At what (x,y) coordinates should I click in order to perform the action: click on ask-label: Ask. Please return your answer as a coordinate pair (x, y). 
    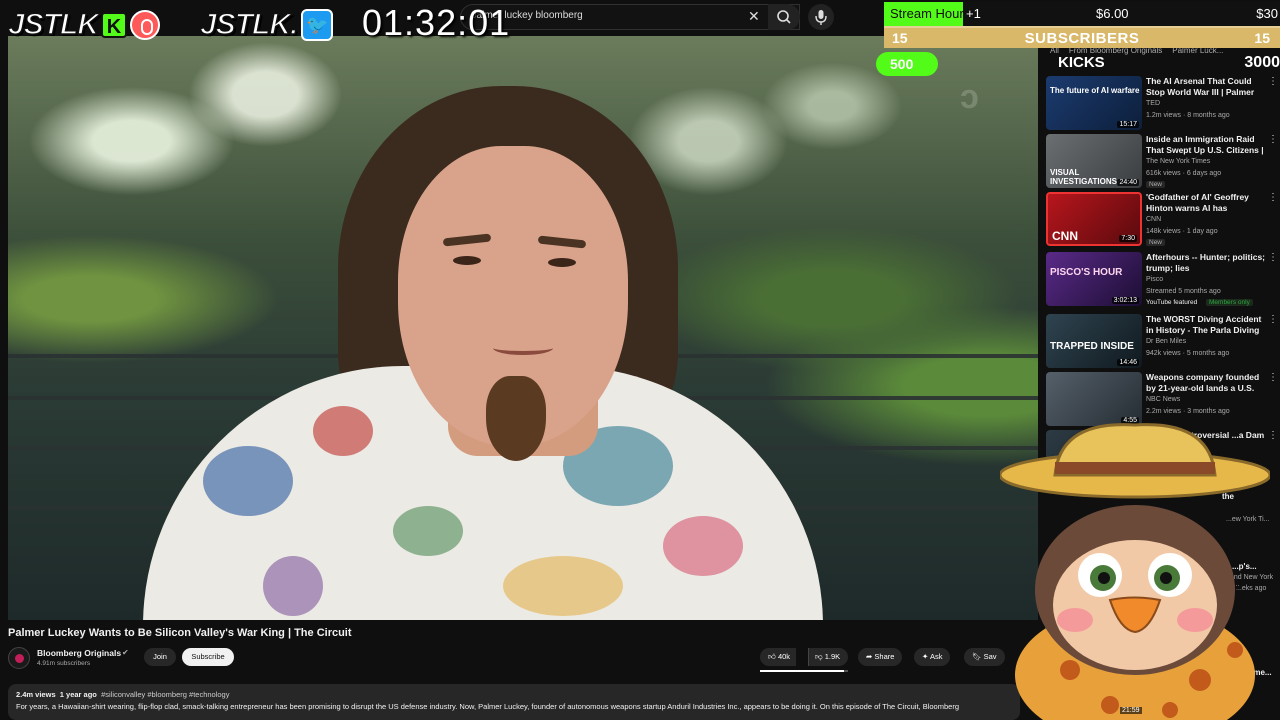
    Looking at the image, I should click on (936, 656).